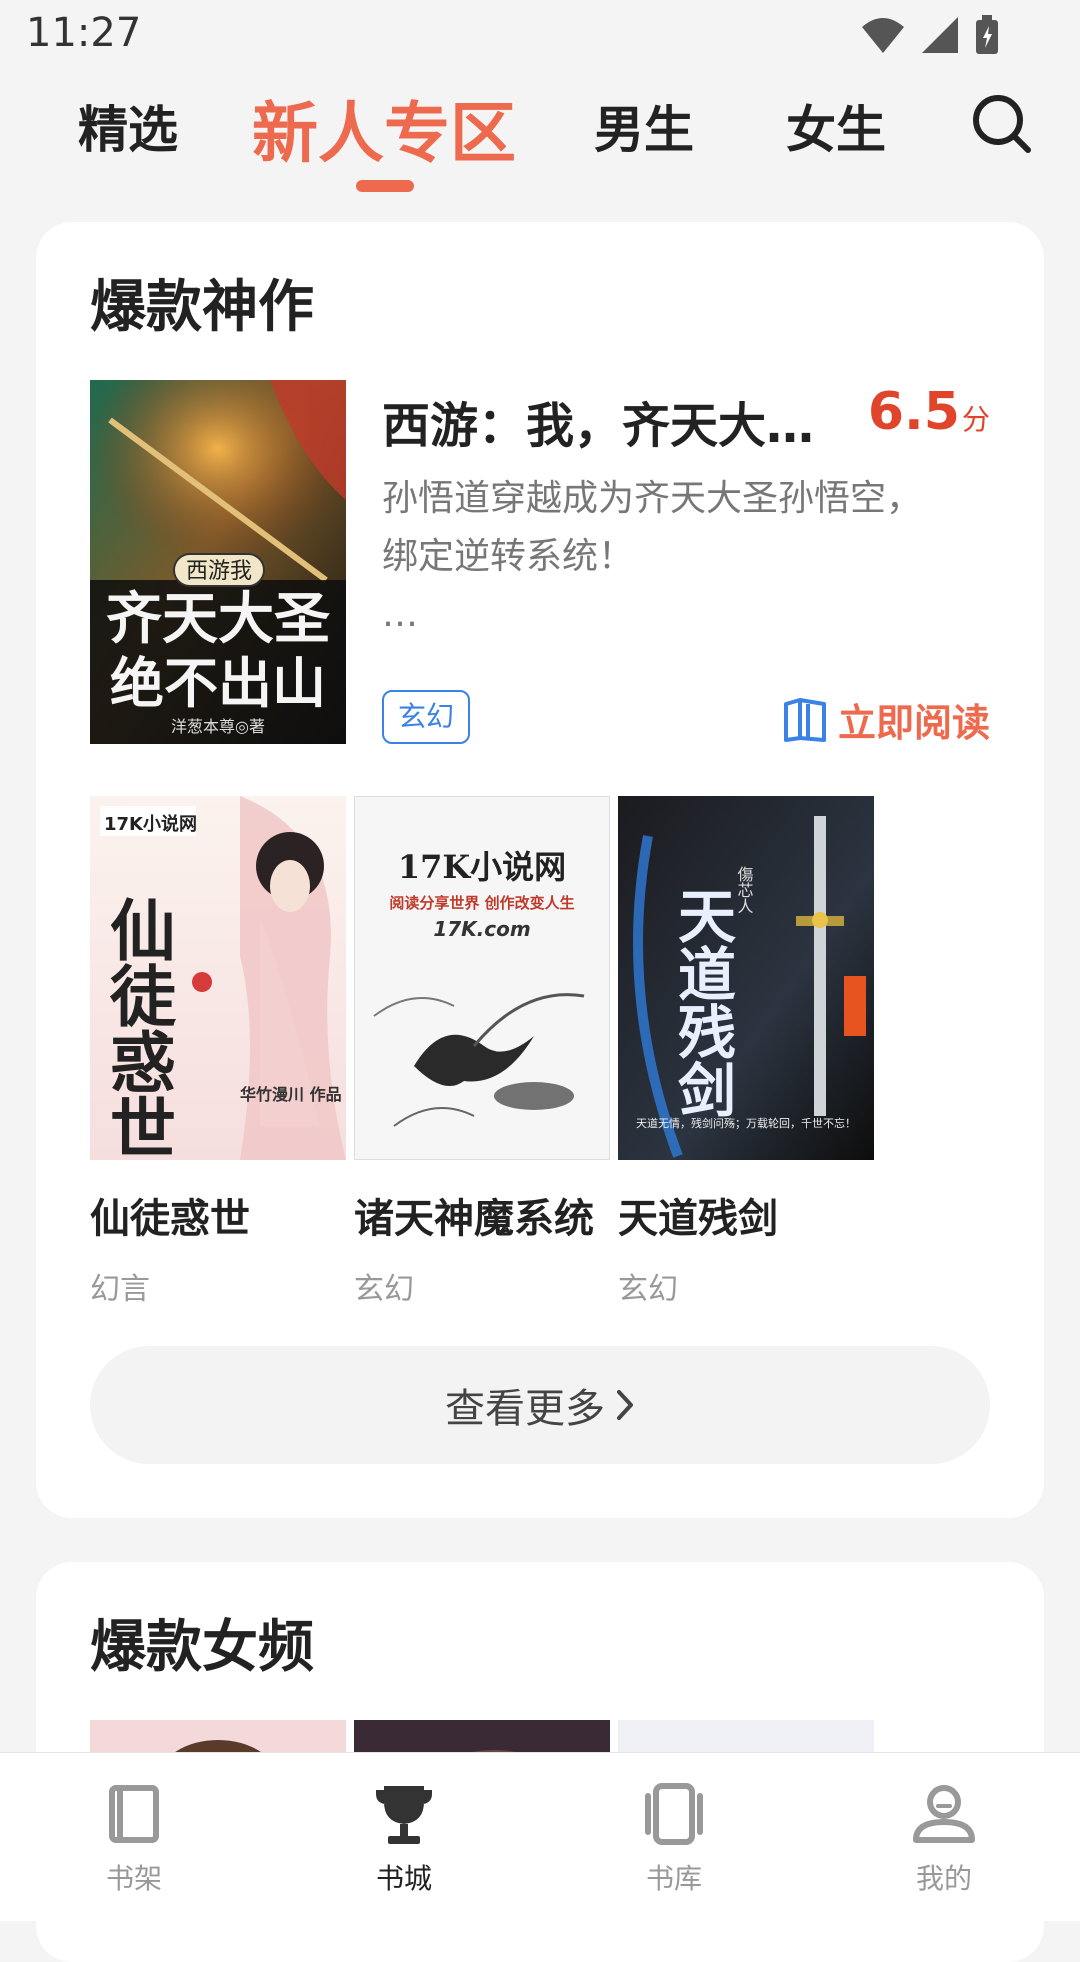 The image size is (1080, 1962). I want to click on cover-author: 傷芯人, so click(744, 890).